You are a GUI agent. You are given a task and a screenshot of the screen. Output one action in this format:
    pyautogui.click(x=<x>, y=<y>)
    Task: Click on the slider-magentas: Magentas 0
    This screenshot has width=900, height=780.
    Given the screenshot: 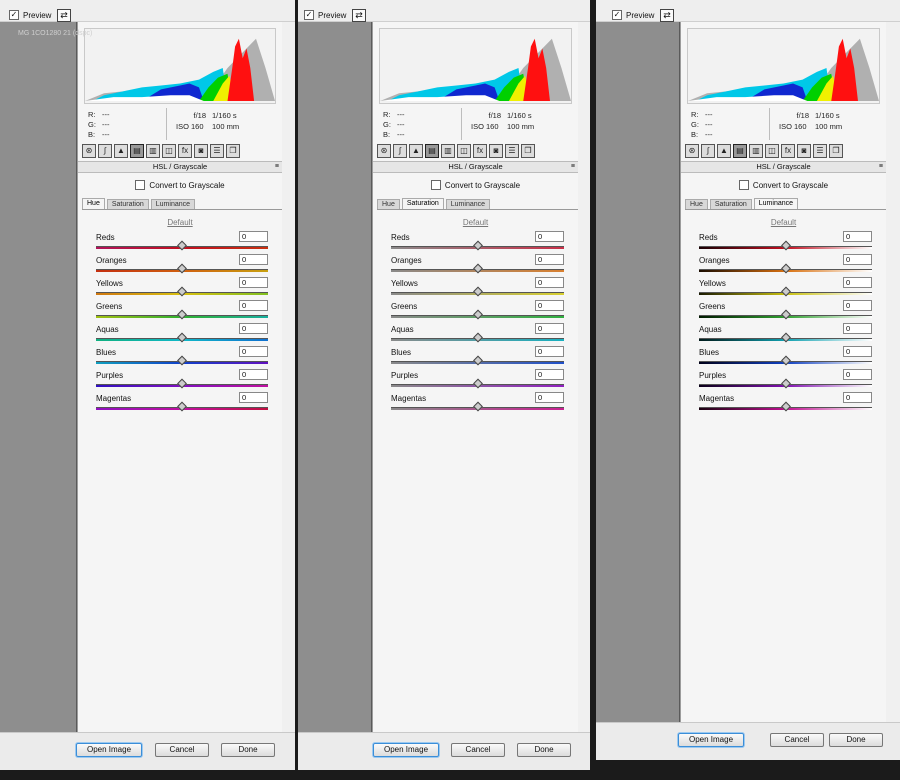 What is the action you would take?
    pyautogui.click(x=477, y=403)
    